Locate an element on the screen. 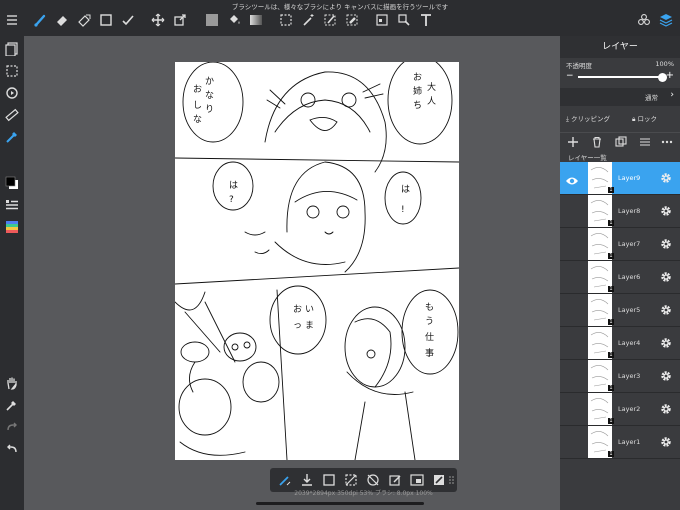  layer-list-icon is located at coordinates (12, 205).